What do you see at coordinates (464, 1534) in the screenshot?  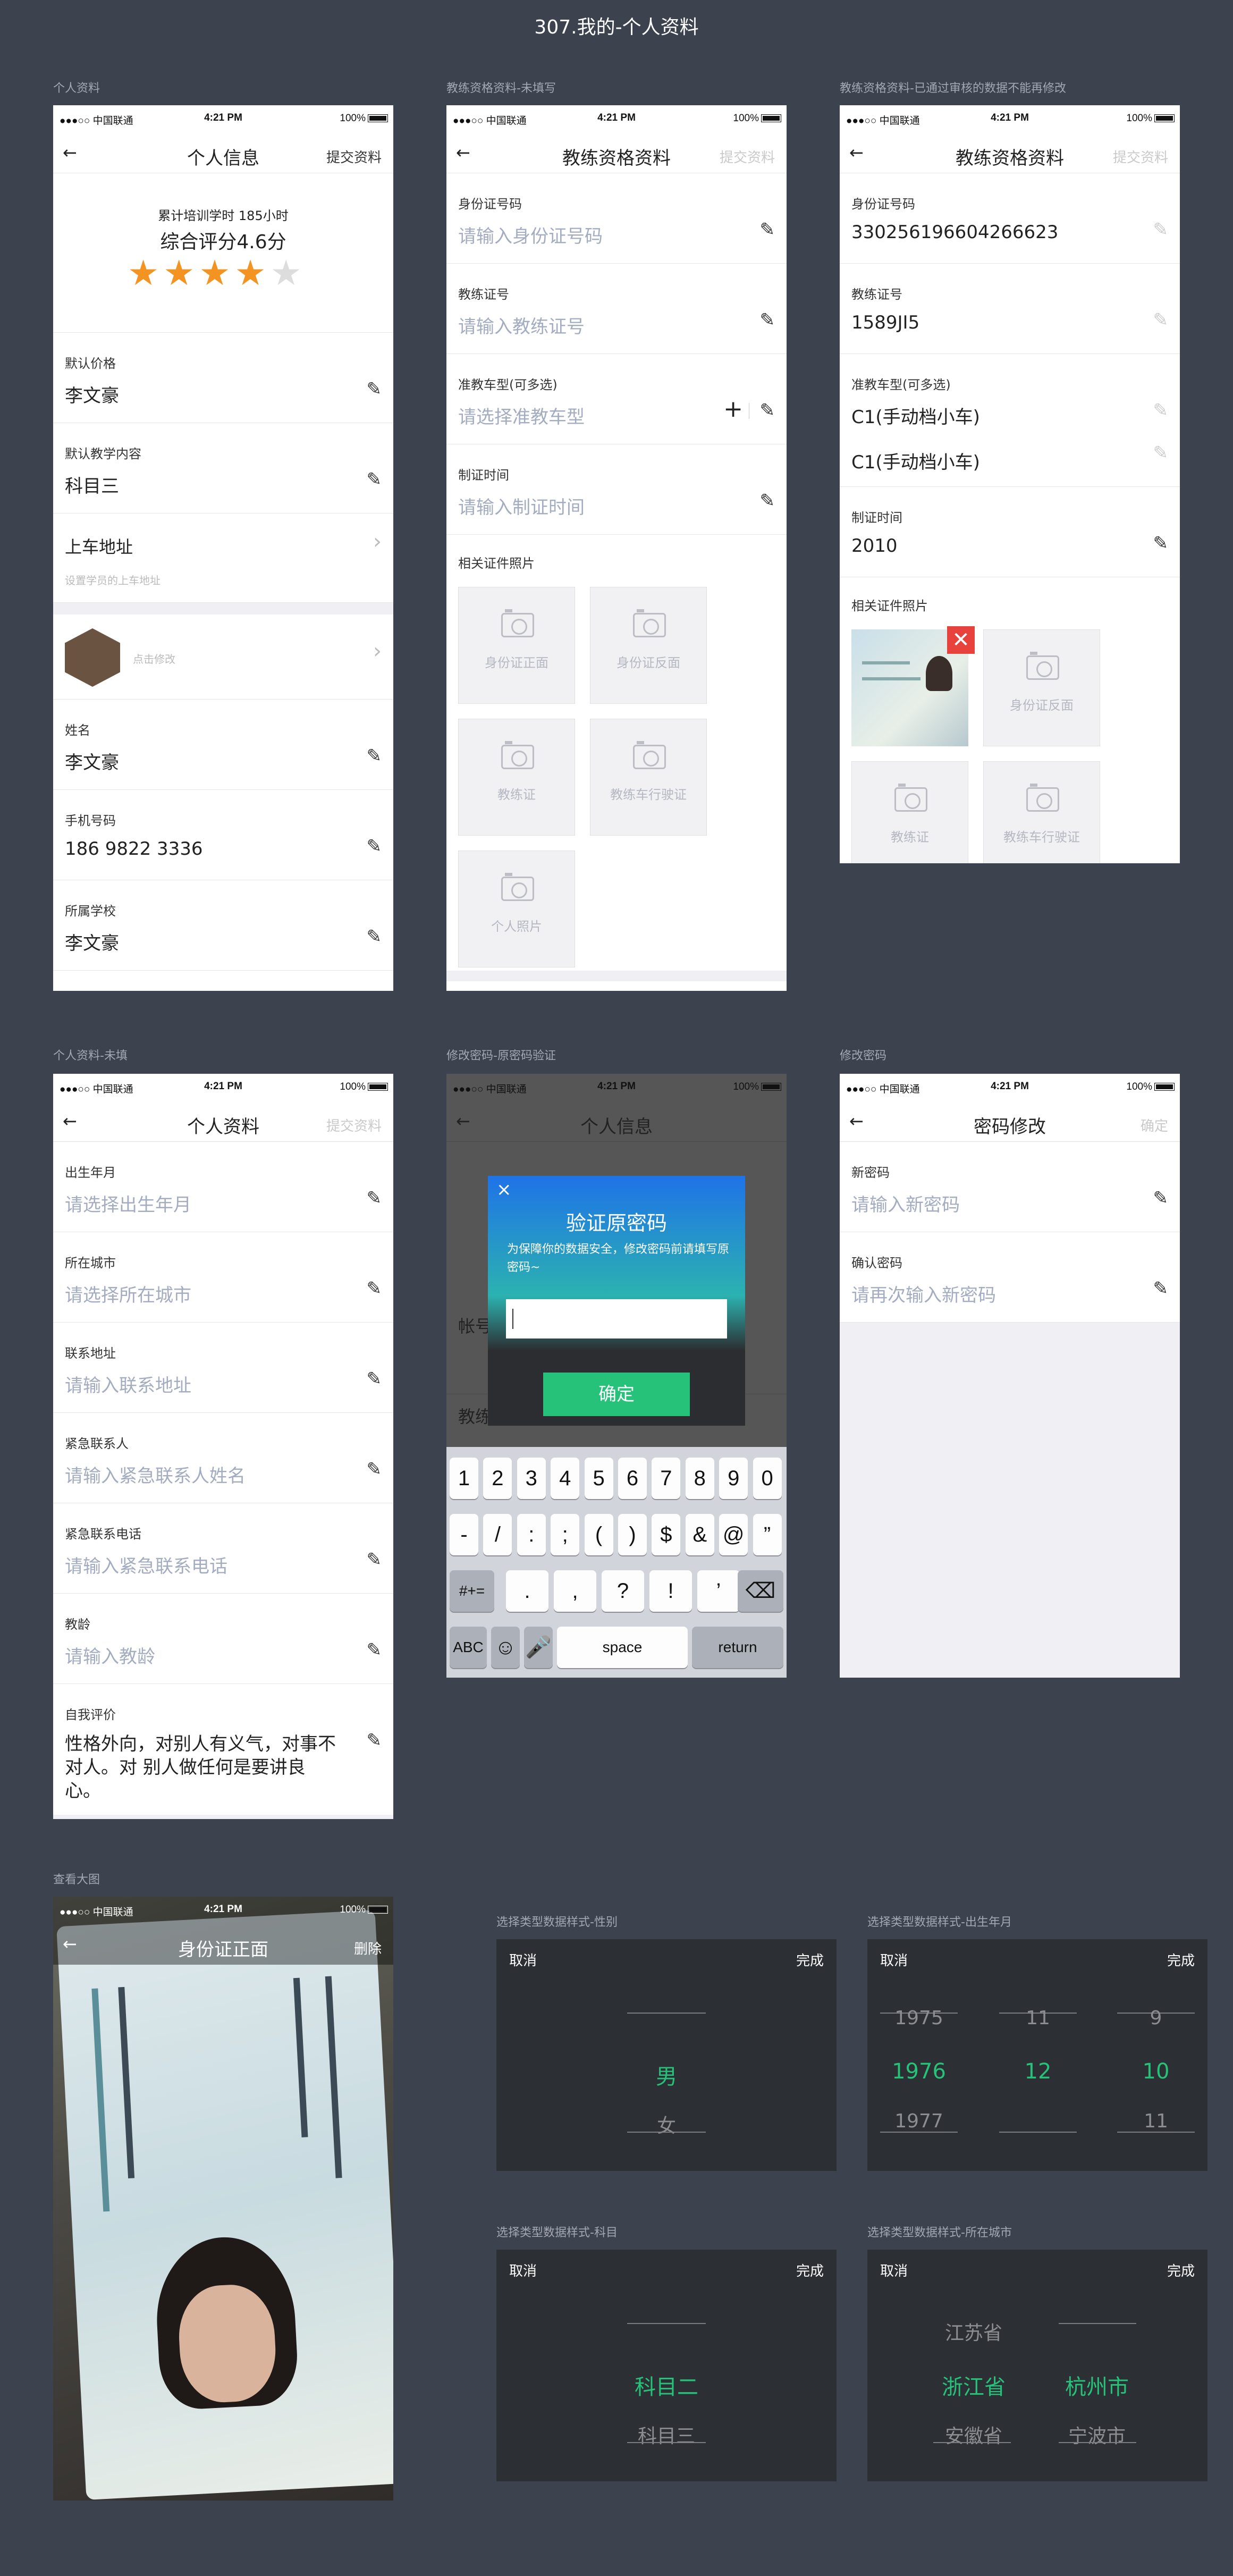 I see `keyboard-key: -` at bounding box center [464, 1534].